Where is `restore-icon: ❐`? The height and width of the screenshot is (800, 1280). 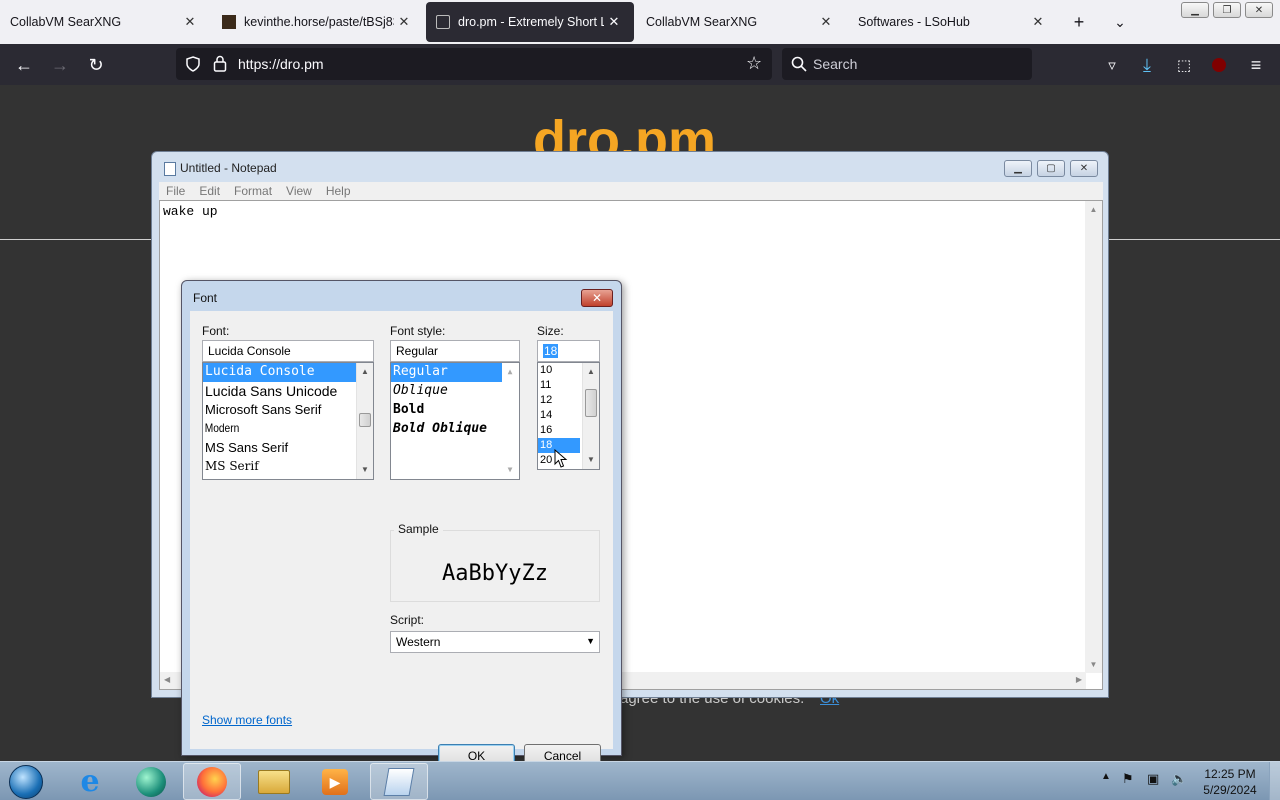
restore-icon: ❐ is located at coordinates (1227, 10).